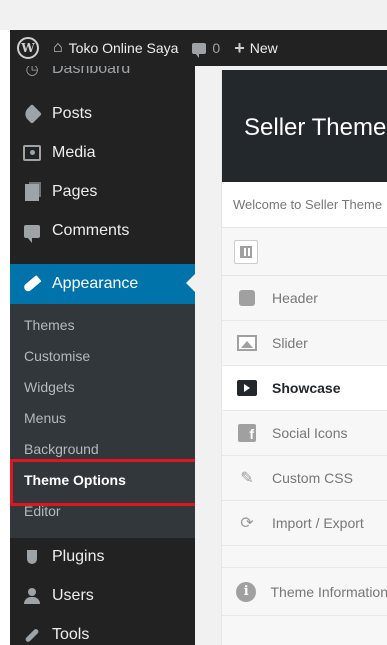  Describe the element at coordinates (315, 127) in the screenshot. I see `page-title: Seller Theme` at that location.